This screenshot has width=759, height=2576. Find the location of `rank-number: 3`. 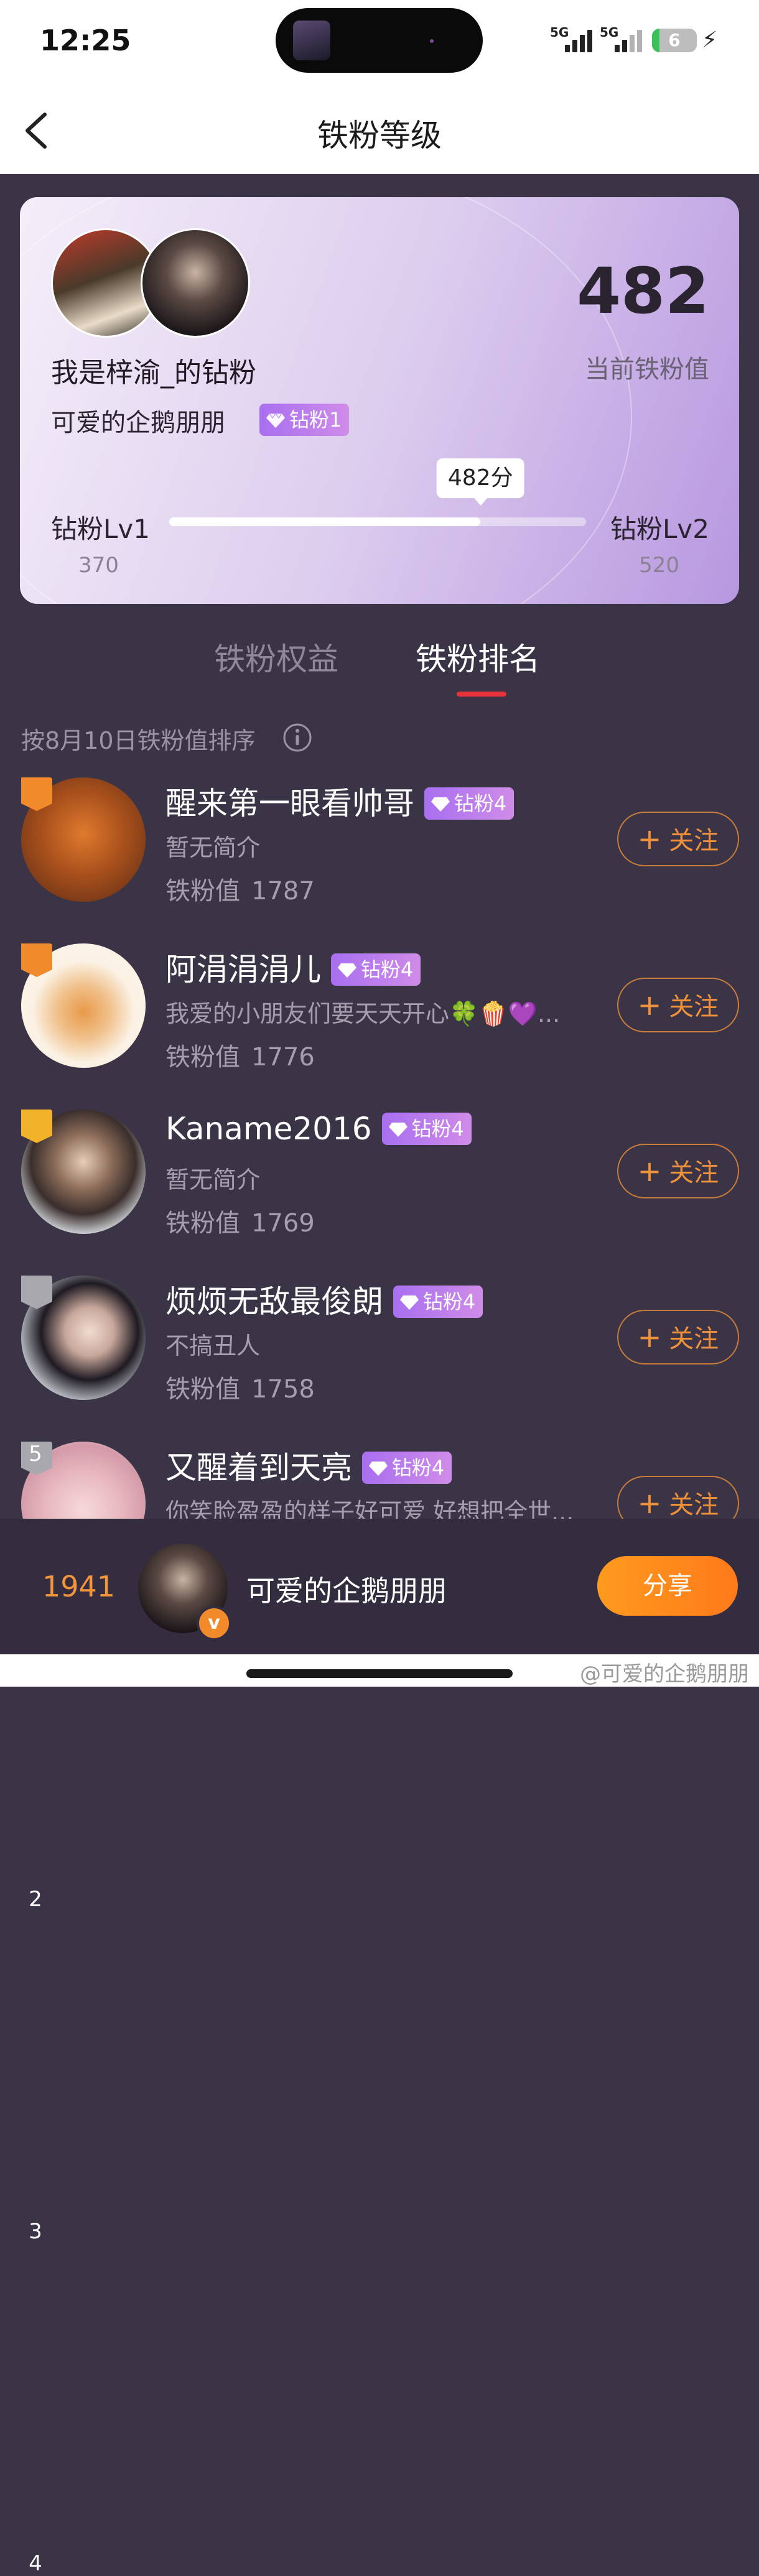

rank-number: 3 is located at coordinates (35, 2232).